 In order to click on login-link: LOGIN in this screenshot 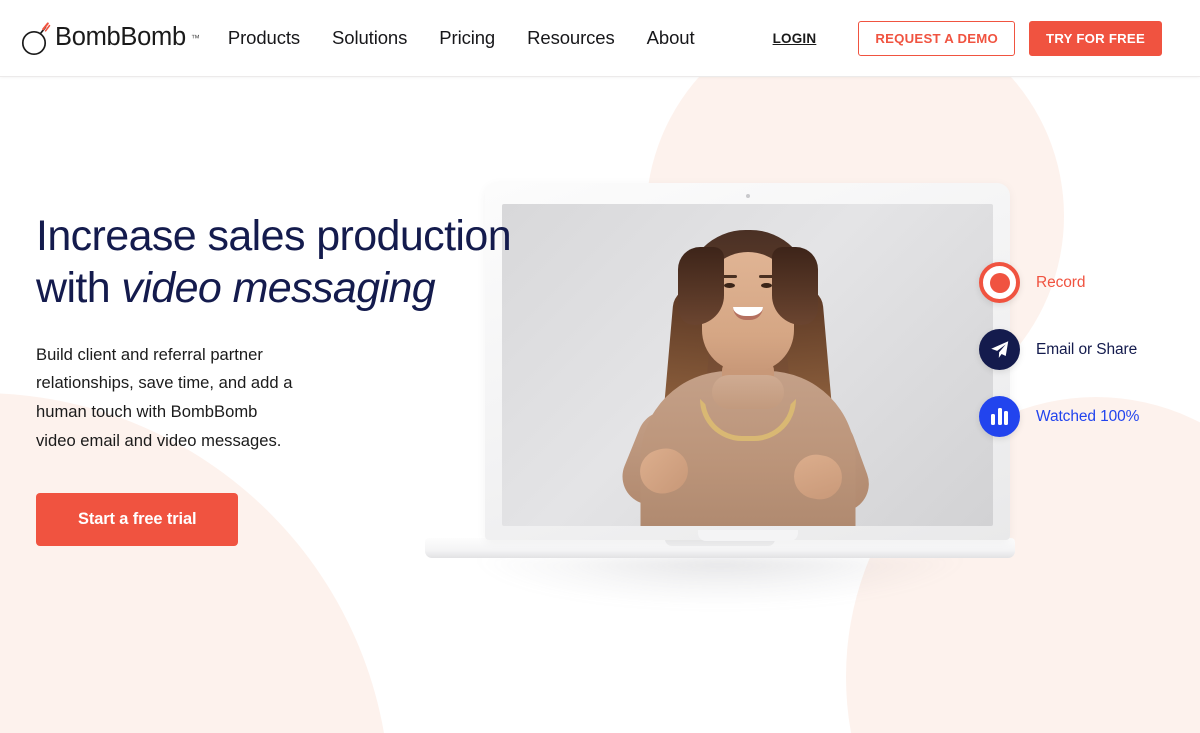, I will do `click(795, 38)`.